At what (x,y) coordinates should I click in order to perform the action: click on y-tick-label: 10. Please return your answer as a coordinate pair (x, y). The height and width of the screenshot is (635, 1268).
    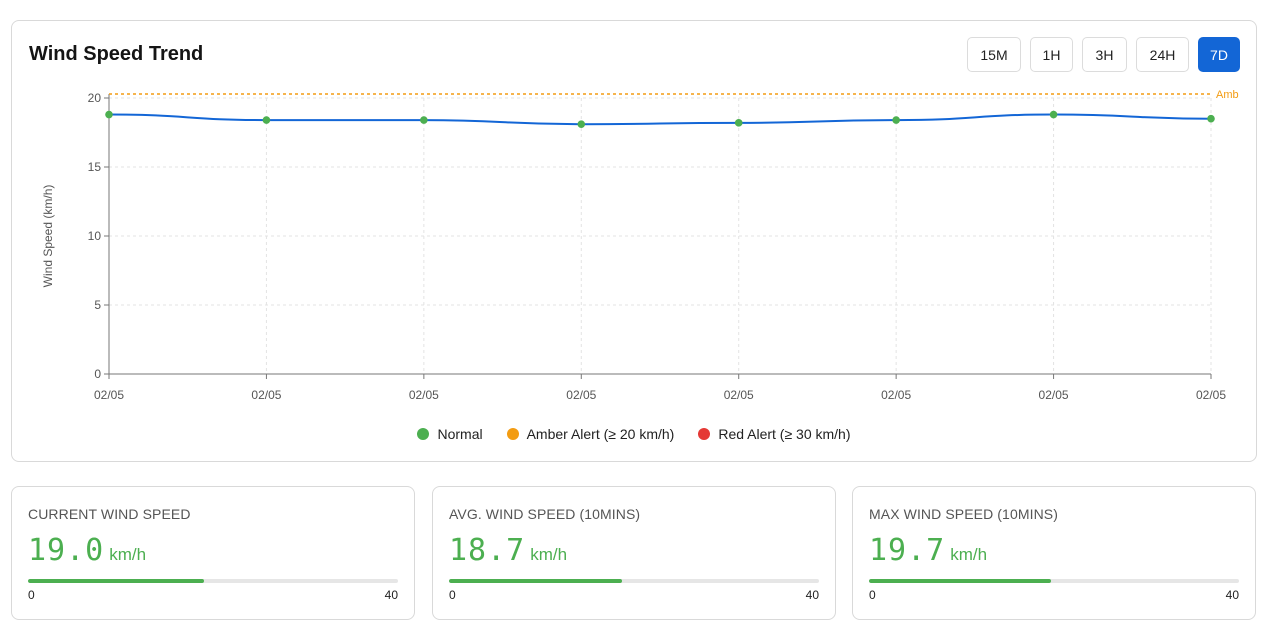
    Looking at the image, I should click on (95, 236).